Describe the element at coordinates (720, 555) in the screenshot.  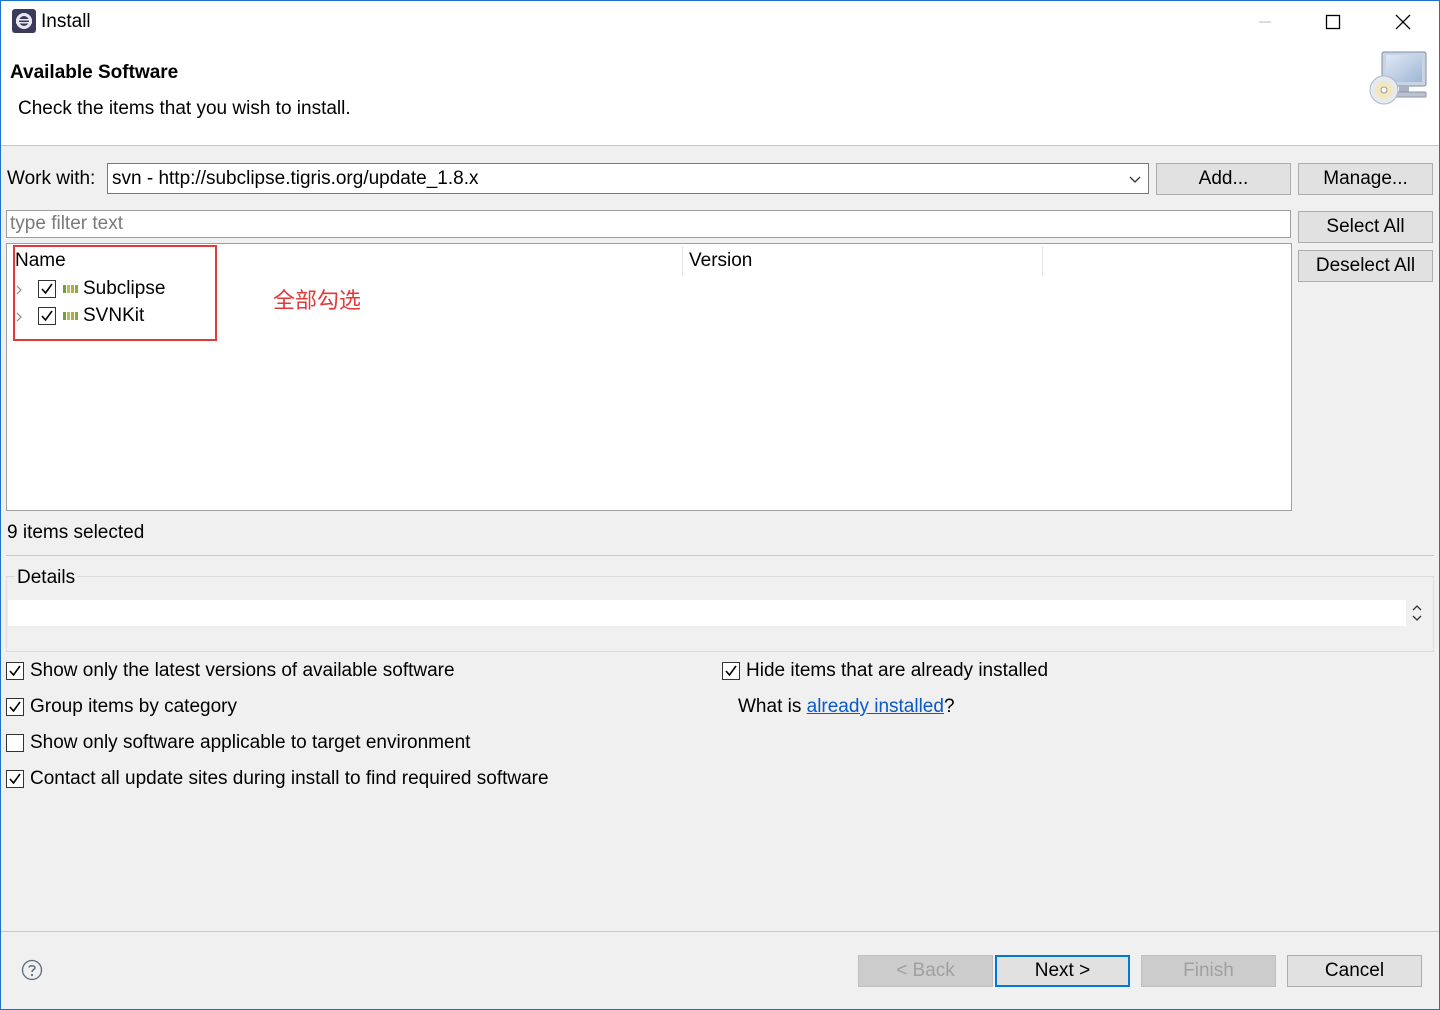
I see `separator` at that location.